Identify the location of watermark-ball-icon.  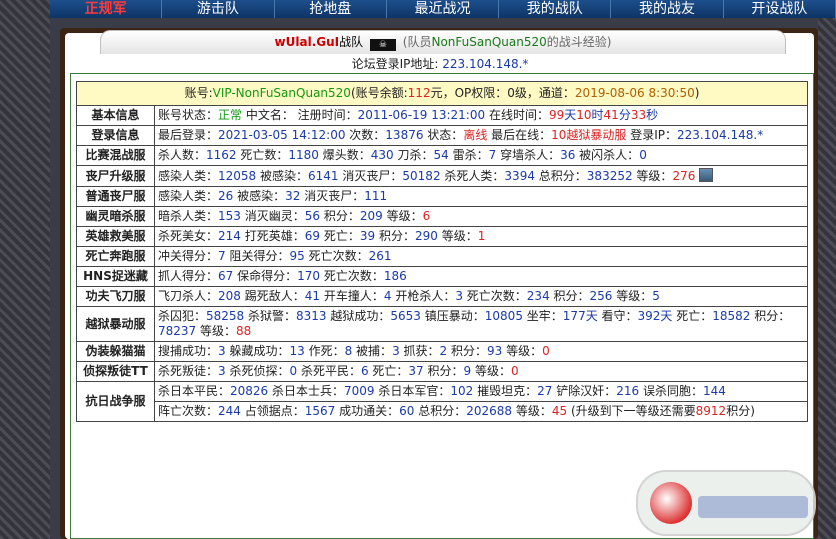
(671, 503).